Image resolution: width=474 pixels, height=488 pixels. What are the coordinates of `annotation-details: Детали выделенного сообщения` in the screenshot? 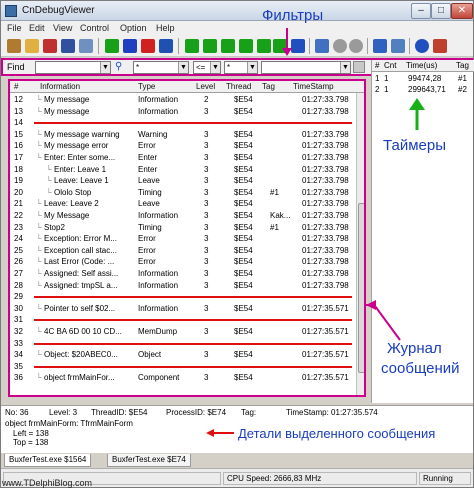 It's located at (337, 433).